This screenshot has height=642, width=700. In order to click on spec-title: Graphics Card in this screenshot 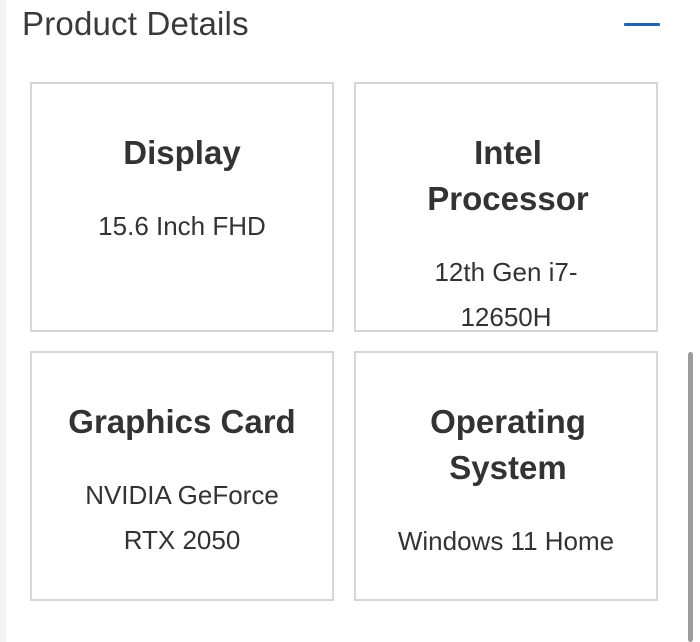, I will do `click(182, 421)`.